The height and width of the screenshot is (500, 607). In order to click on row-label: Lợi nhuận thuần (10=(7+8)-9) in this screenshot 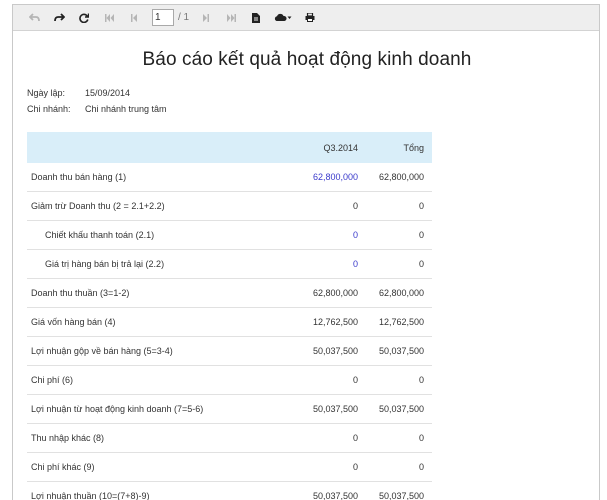, I will do `click(134, 490)`.